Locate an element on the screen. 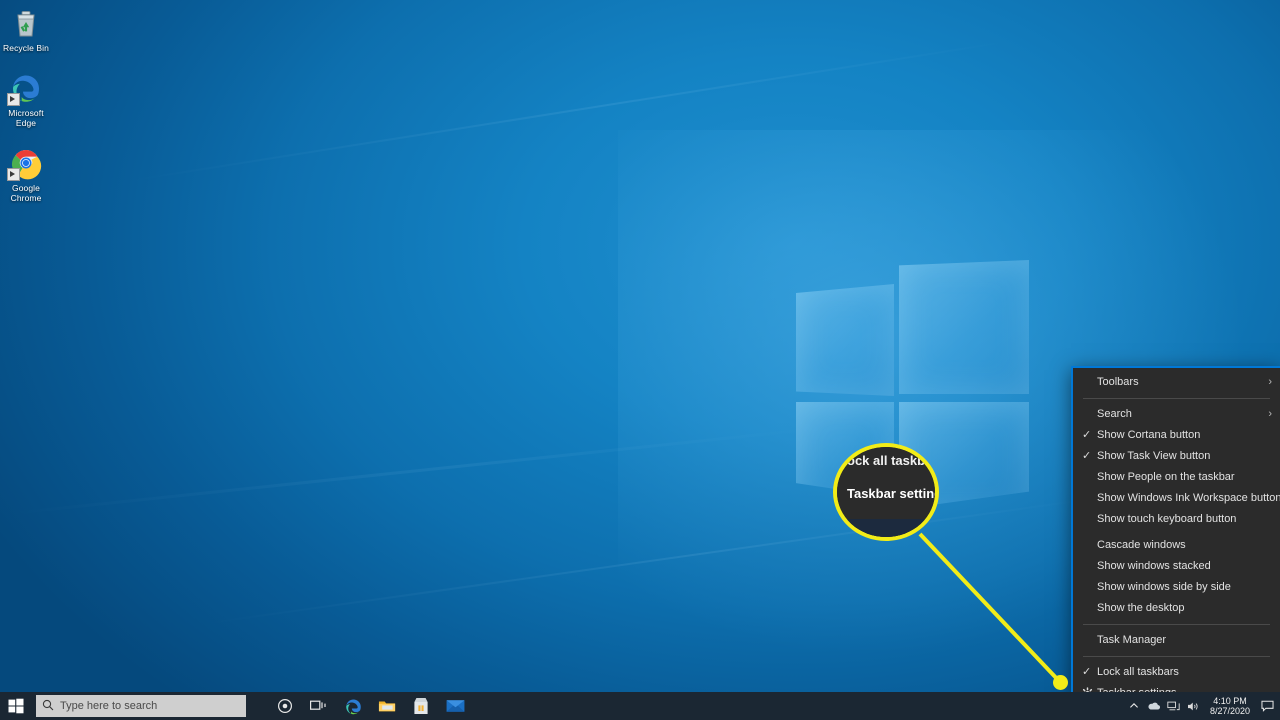 This screenshot has width=1280, height=720. taskbar-button-mail is located at coordinates (455, 706).